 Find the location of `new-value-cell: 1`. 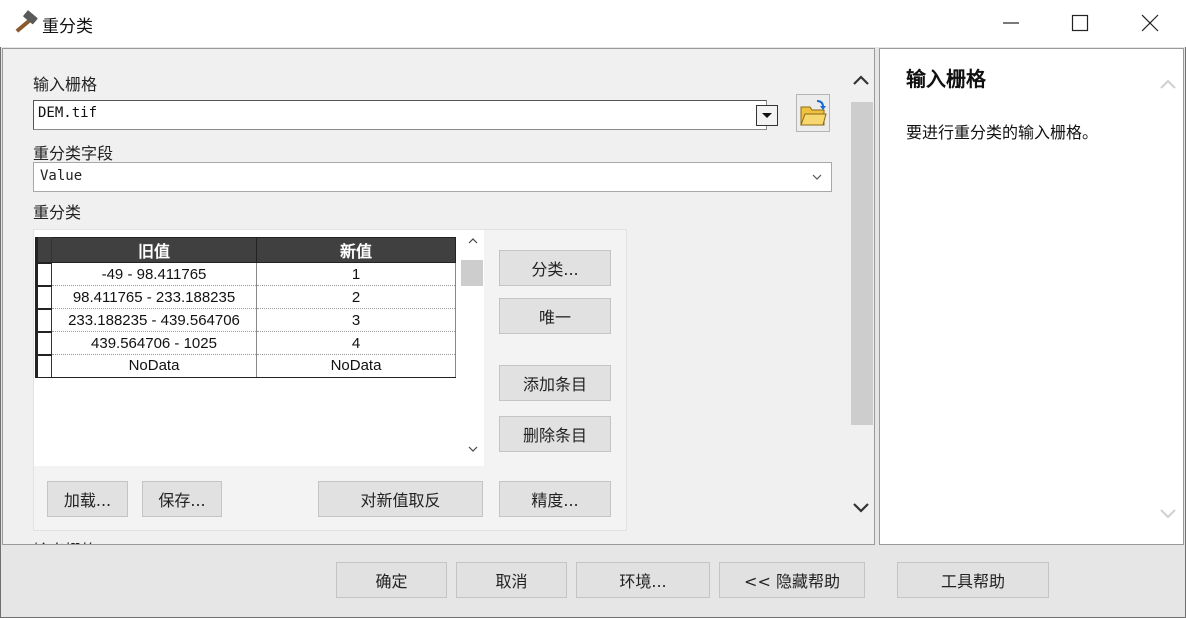

new-value-cell: 1 is located at coordinates (356, 274).